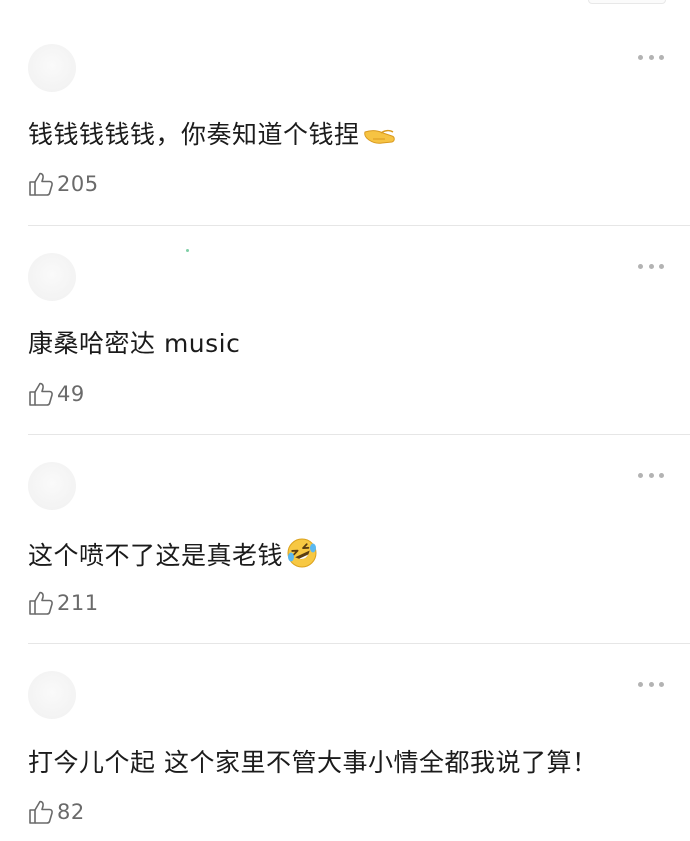  I want to click on pinching-hand-emoji, so click(380, 140).